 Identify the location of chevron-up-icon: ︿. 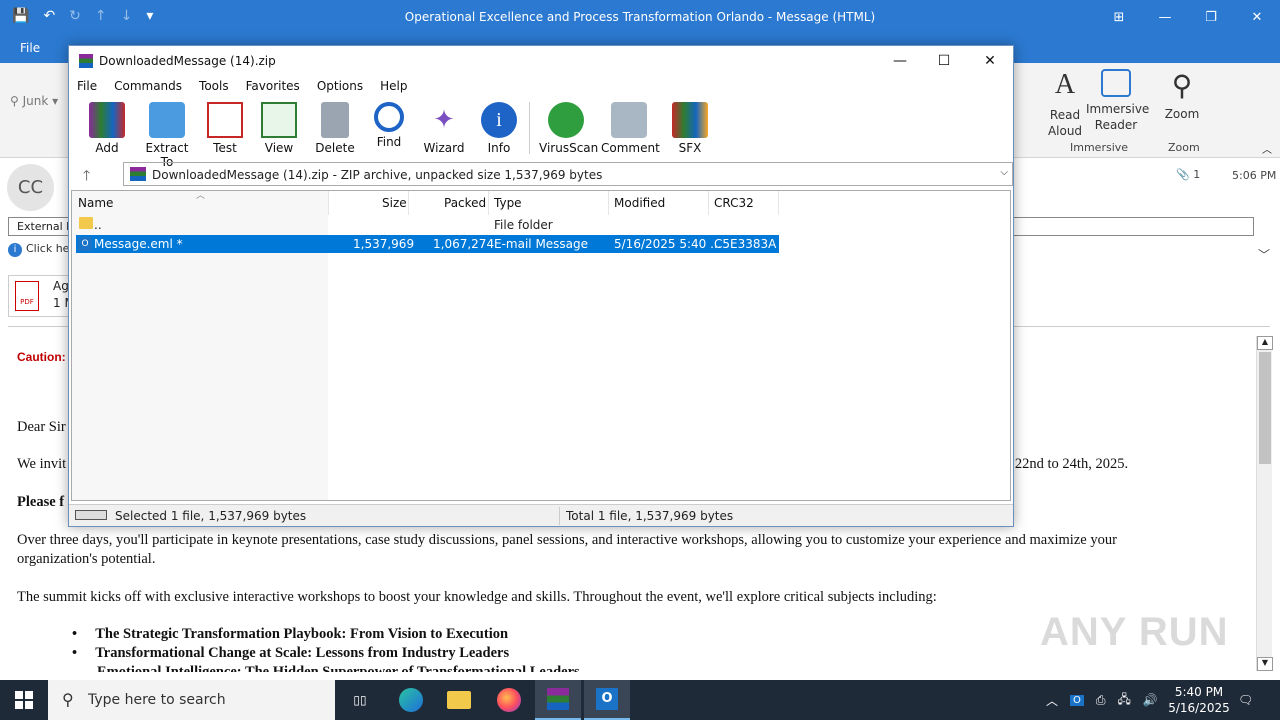
(1052, 700).